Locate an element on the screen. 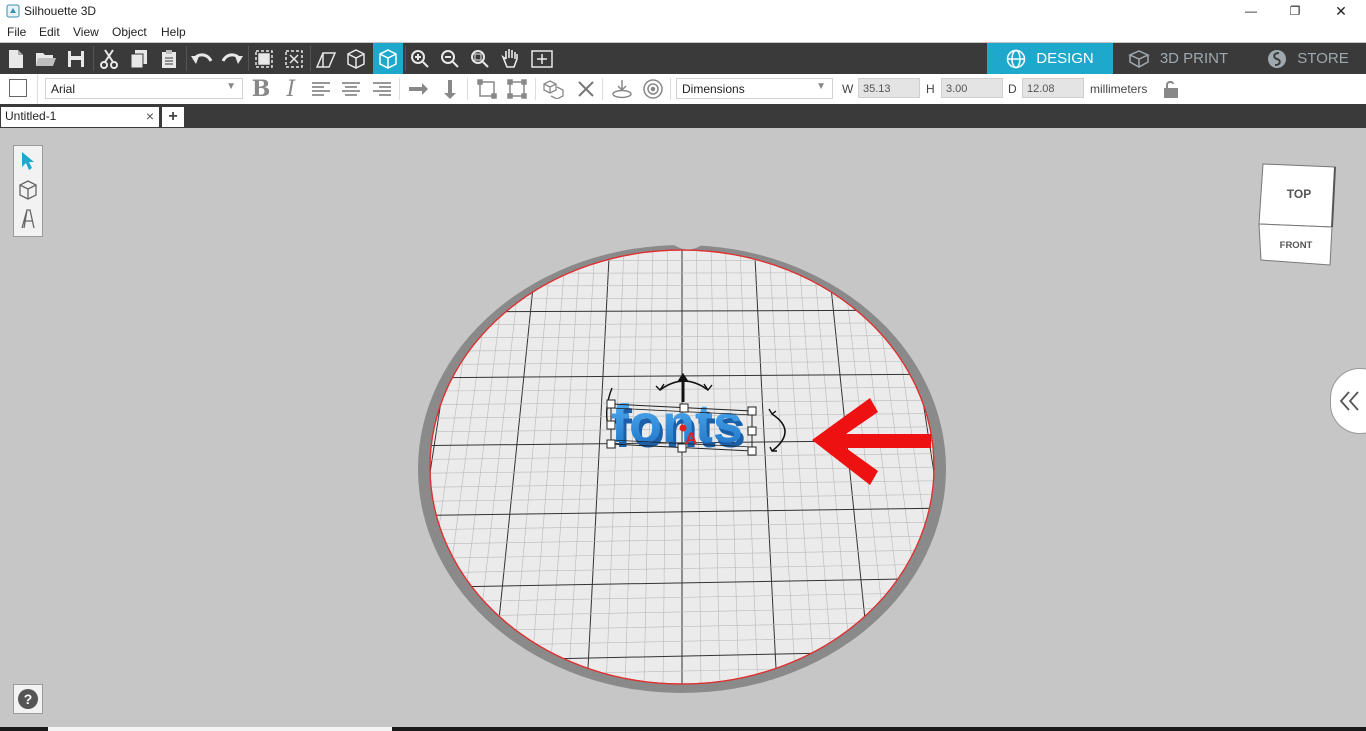 This screenshot has width=1366, height=731. font-select-value: Arial is located at coordinates (63, 89).